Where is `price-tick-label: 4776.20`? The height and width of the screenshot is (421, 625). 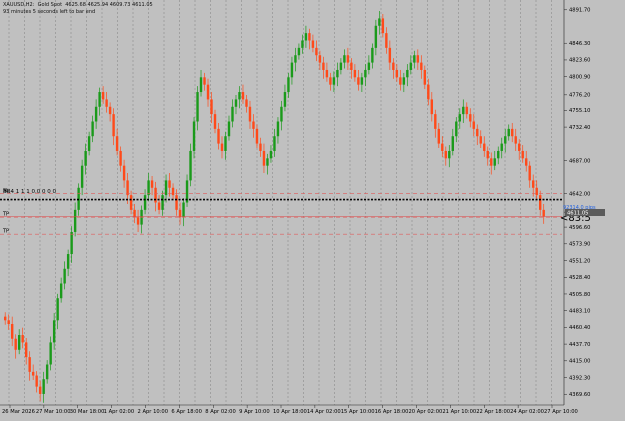 price-tick-label: 4776.20 is located at coordinates (579, 96).